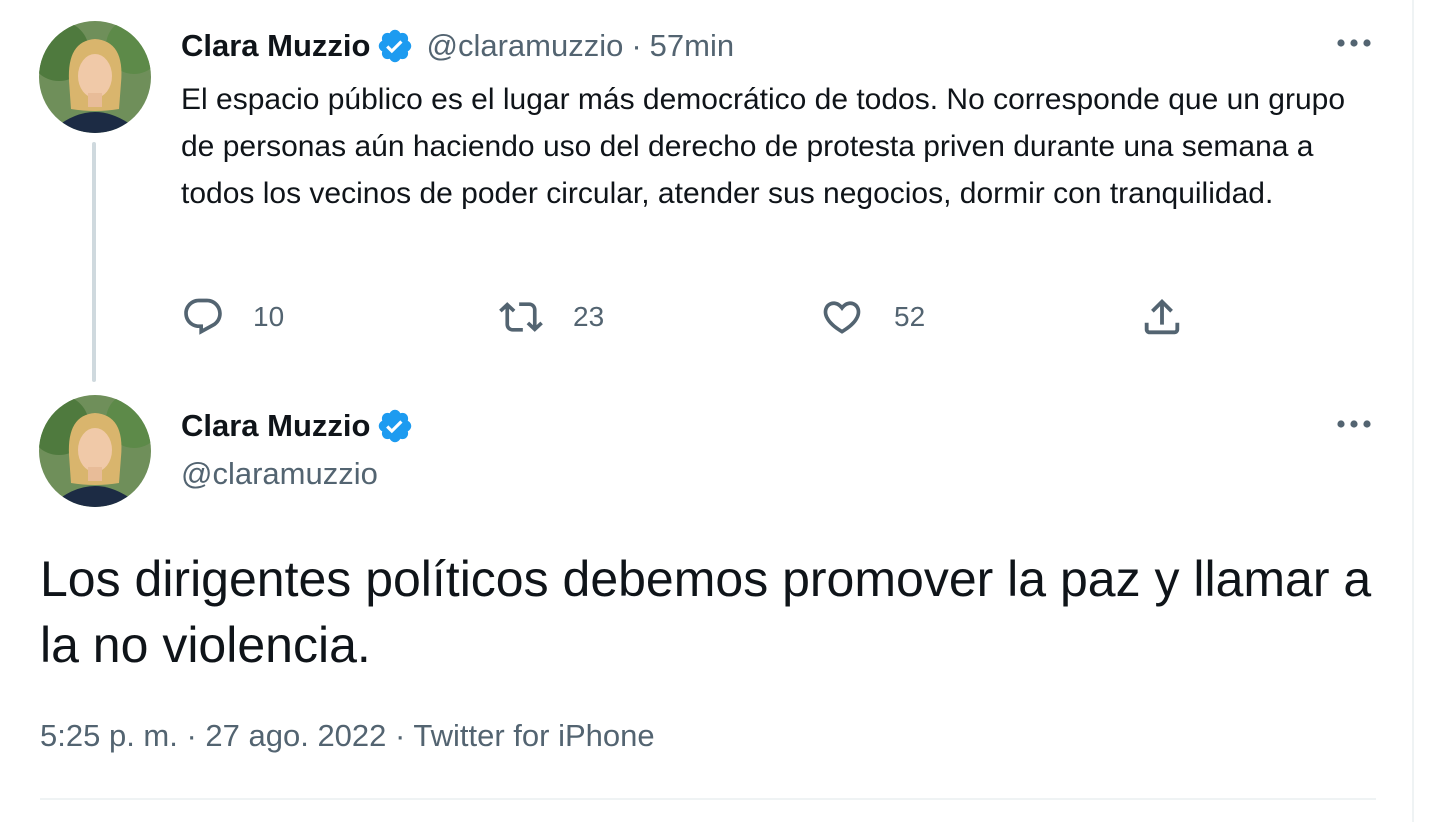  I want to click on share-button, so click(1162, 317).